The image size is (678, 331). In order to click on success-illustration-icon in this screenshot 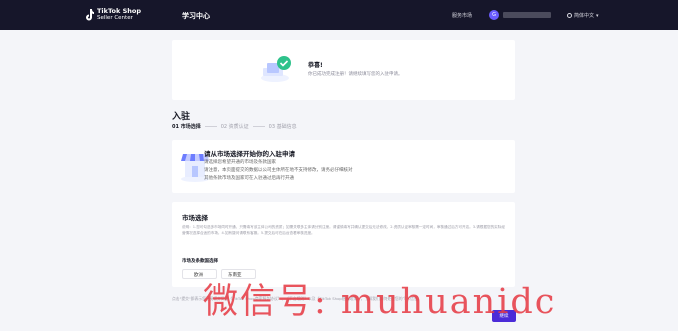, I will do `click(276, 69)`.